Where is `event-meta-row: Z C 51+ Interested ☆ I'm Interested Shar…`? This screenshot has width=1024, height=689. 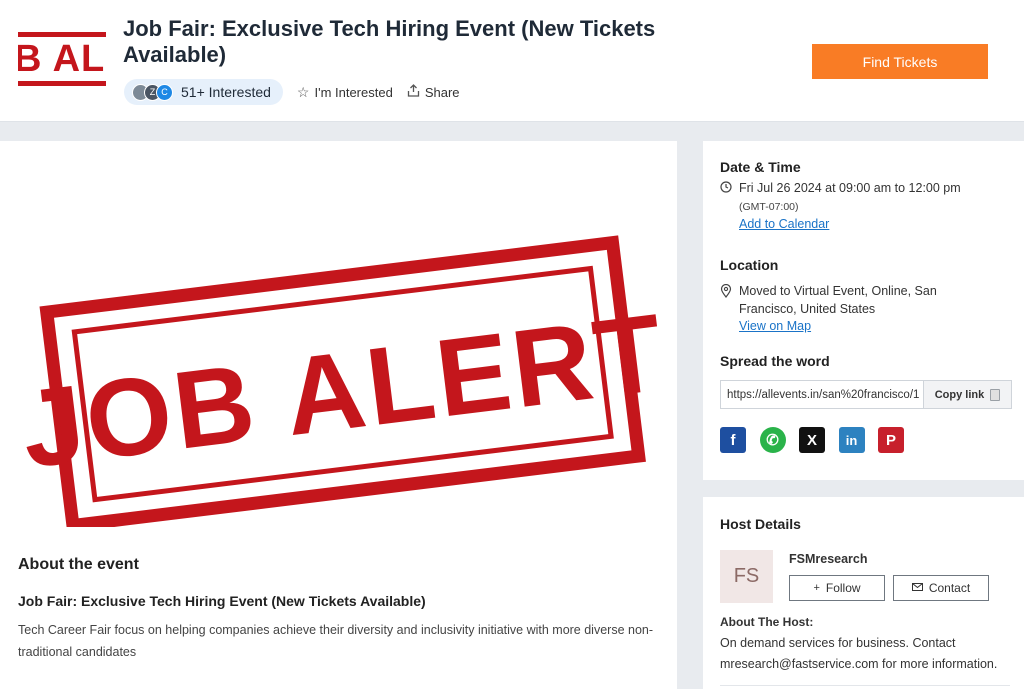 event-meta-row: Z C 51+ Interested ☆ I'm Interested Shar… is located at coordinates (292, 92).